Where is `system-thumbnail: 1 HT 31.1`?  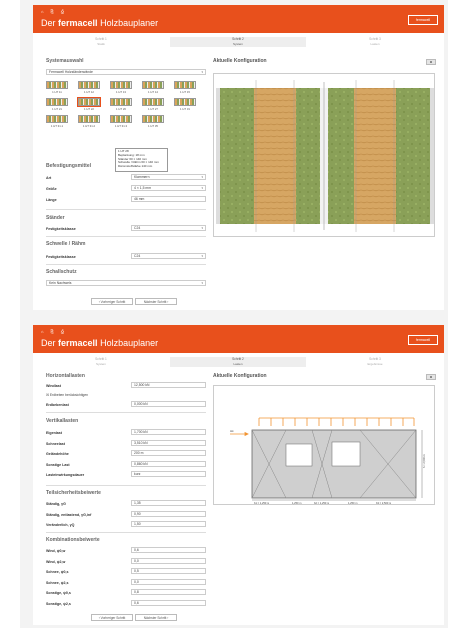
system-thumbnail: 1 HT 31.1 is located at coordinates (57, 122).